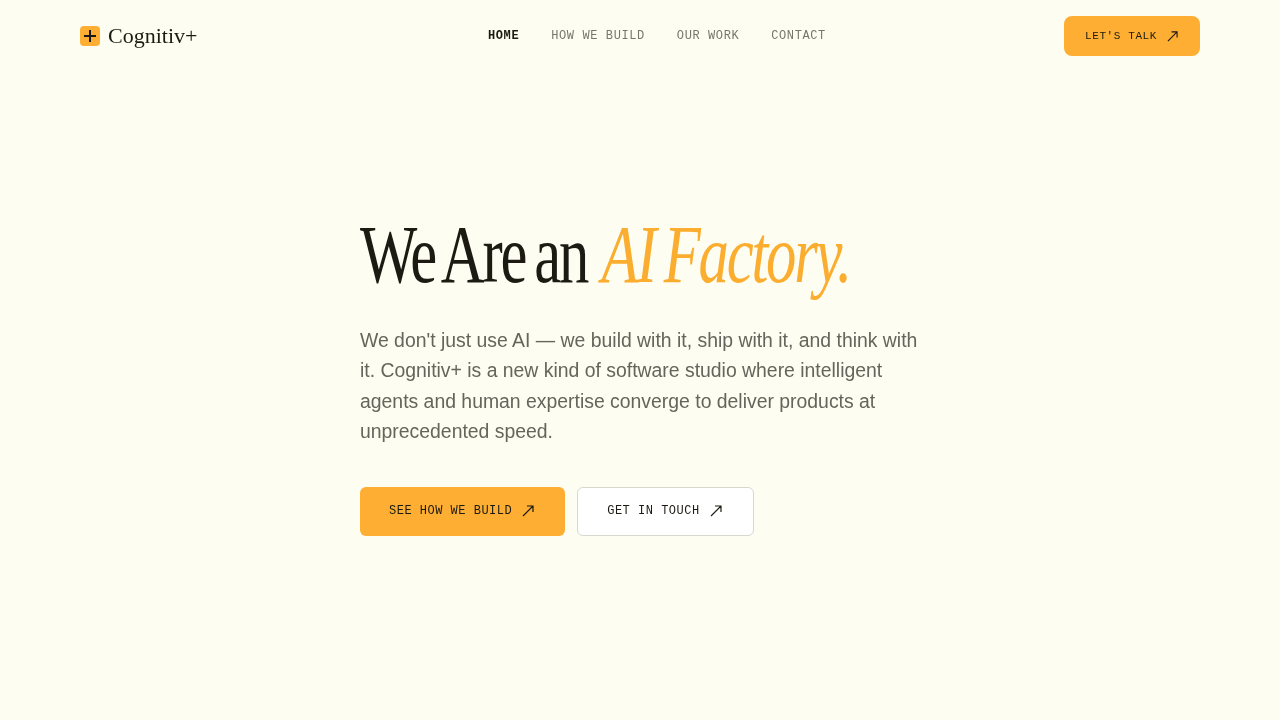 Image resolution: width=1280 pixels, height=720 pixels. What do you see at coordinates (463, 511) in the screenshot?
I see `build-button: SEE HOW WE BUILD` at bounding box center [463, 511].